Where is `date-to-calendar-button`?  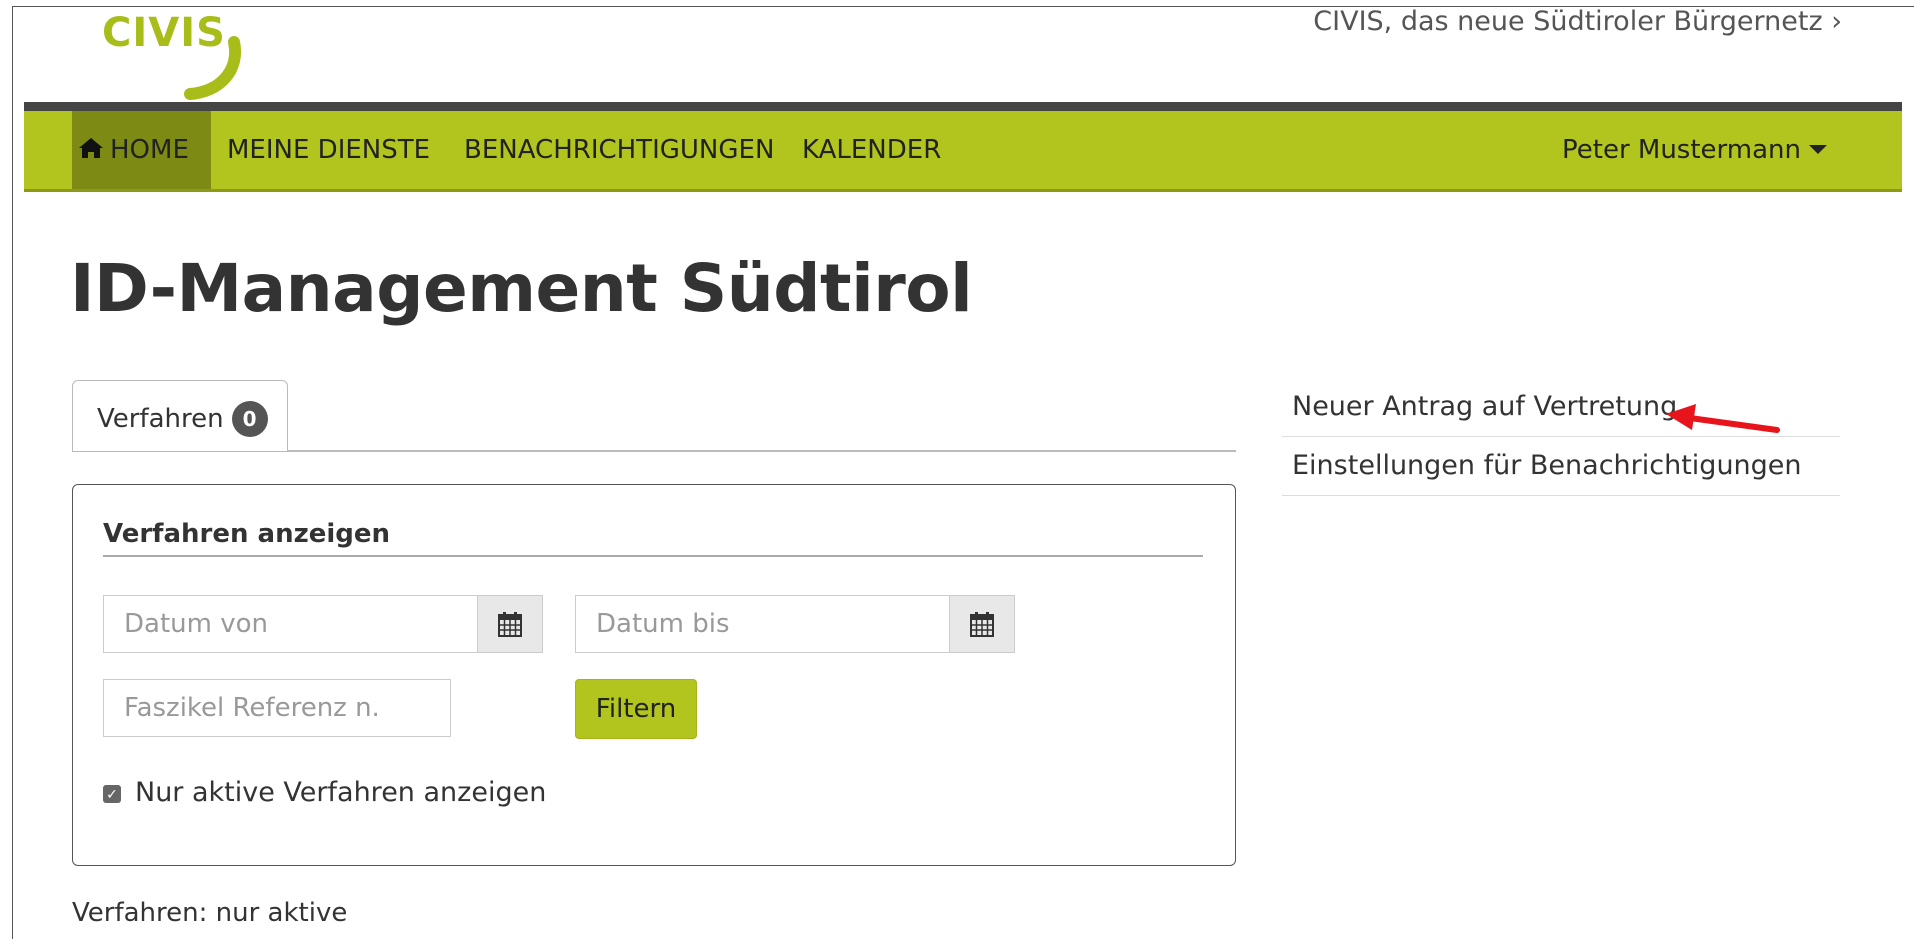 date-to-calendar-button is located at coordinates (982, 624).